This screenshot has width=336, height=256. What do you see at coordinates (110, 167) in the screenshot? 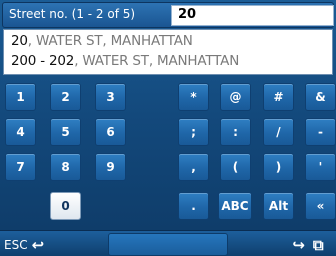
I see `key-9: 9` at bounding box center [110, 167].